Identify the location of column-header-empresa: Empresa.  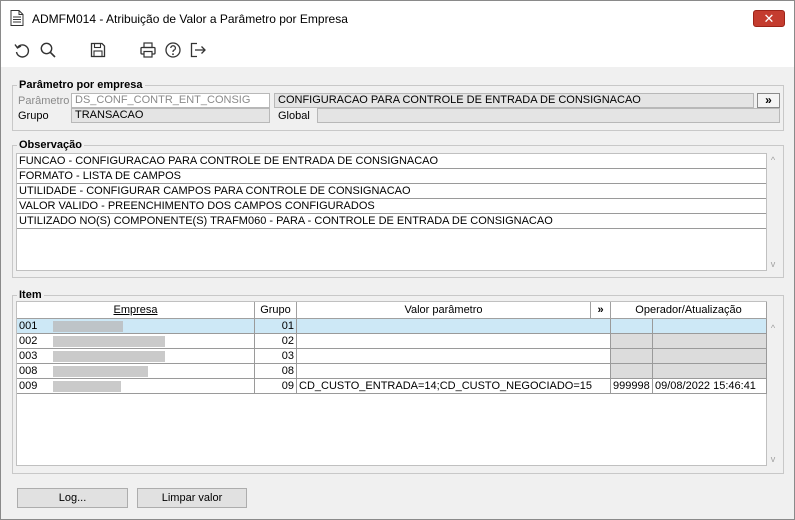
(136, 310).